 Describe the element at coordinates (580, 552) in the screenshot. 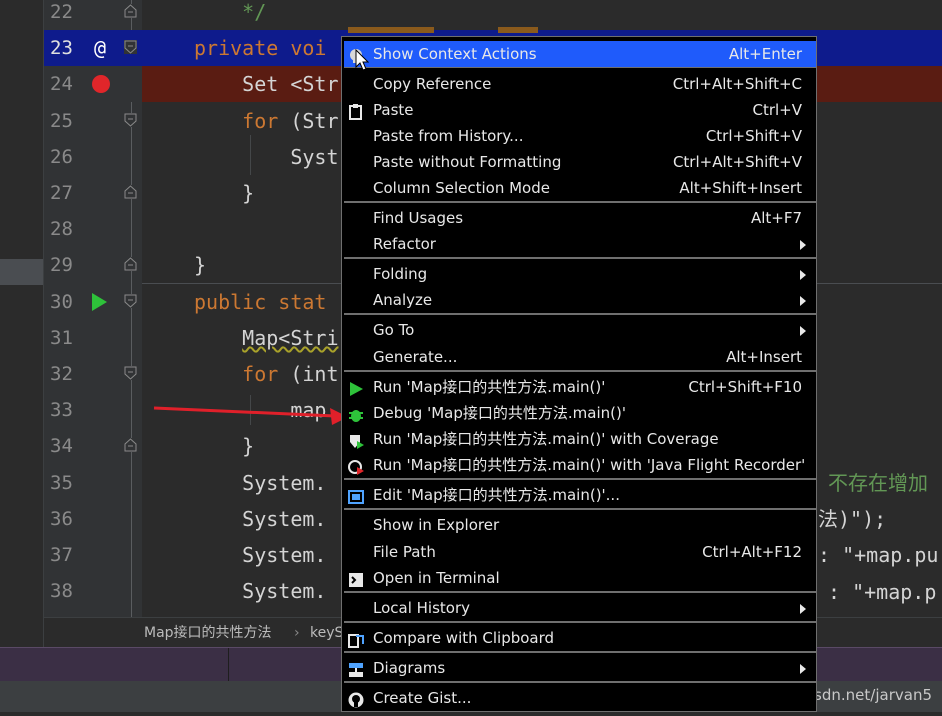

I see `menu-item-file-path: File Path Ctrl+Alt+F12` at that location.